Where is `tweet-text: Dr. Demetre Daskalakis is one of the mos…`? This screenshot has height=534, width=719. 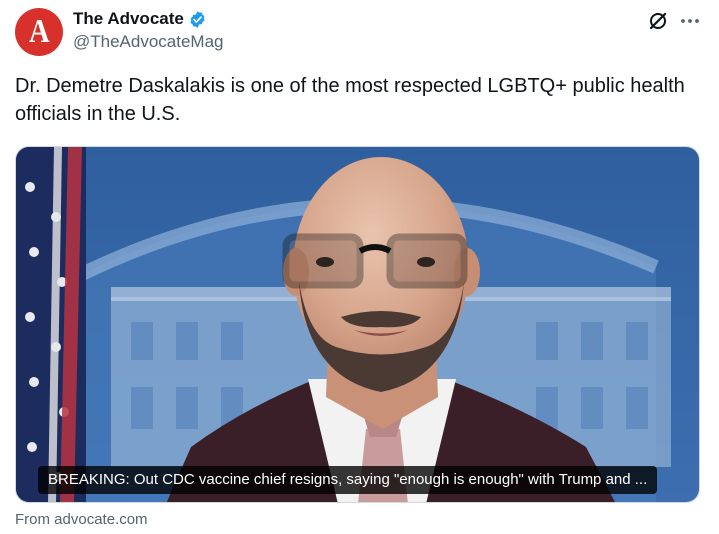 tweet-text: Dr. Demetre Daskalakis is one of the mos… is located at coordinates (350, 100).